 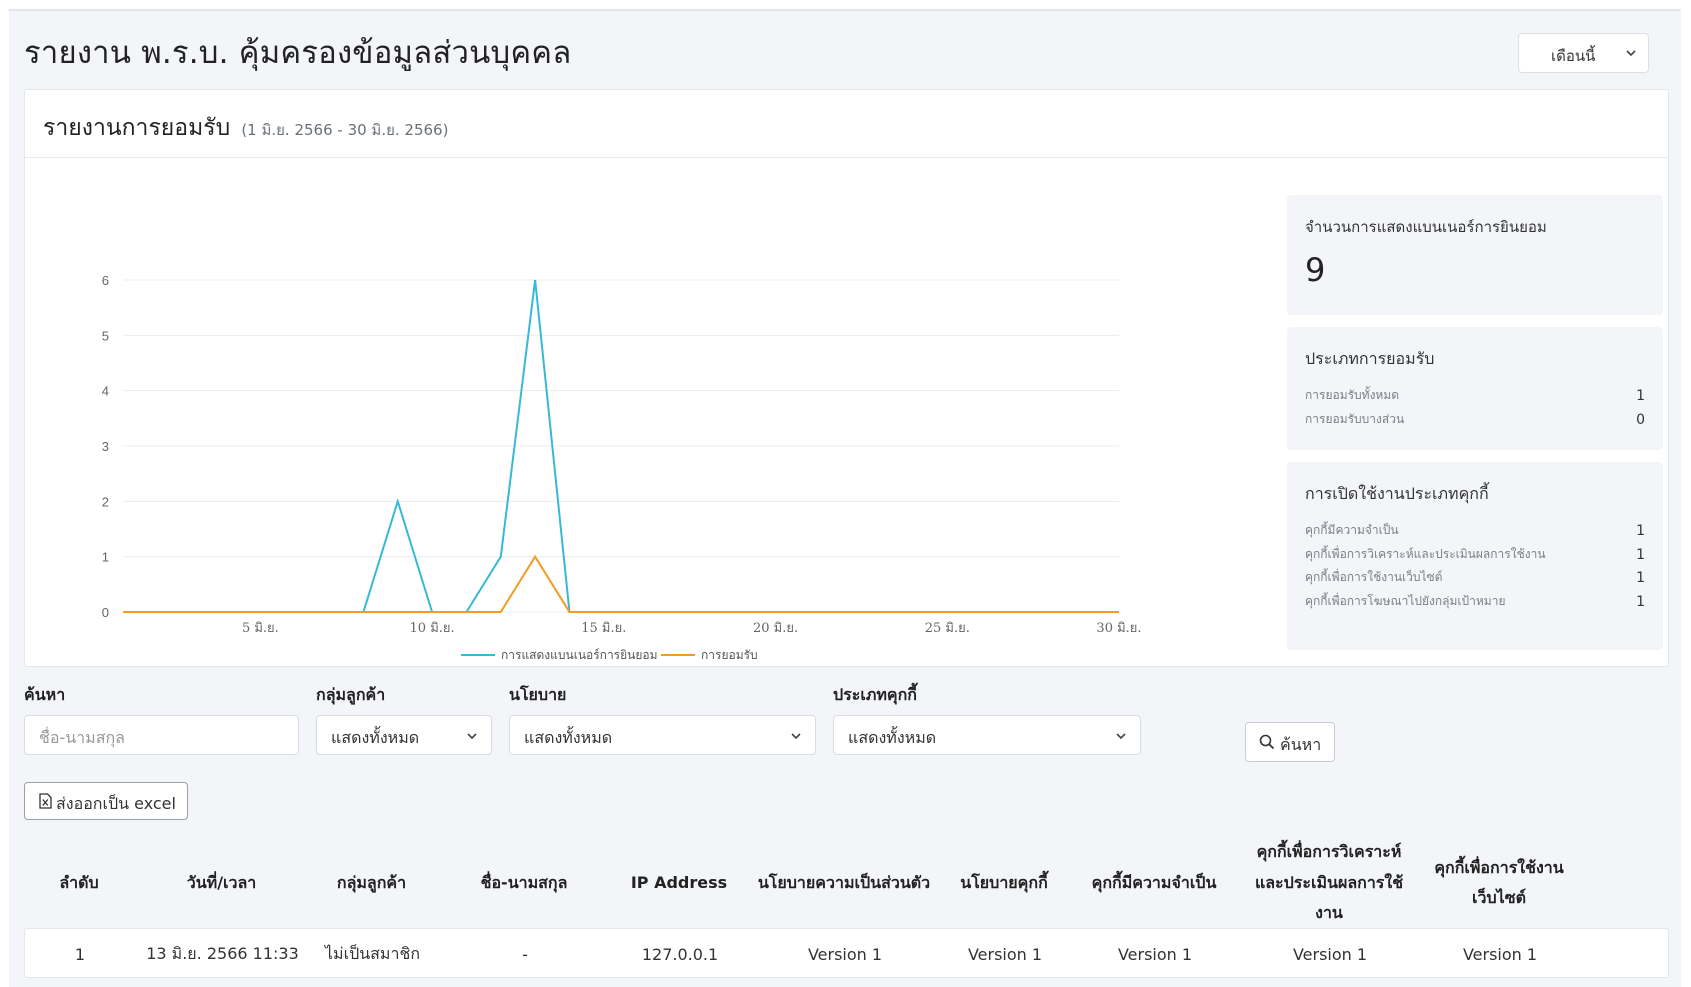 What do you see at coordinates (105, 391) in the screenshot?
I see `y-tick-label: 4` at bounding box center [105, 391].